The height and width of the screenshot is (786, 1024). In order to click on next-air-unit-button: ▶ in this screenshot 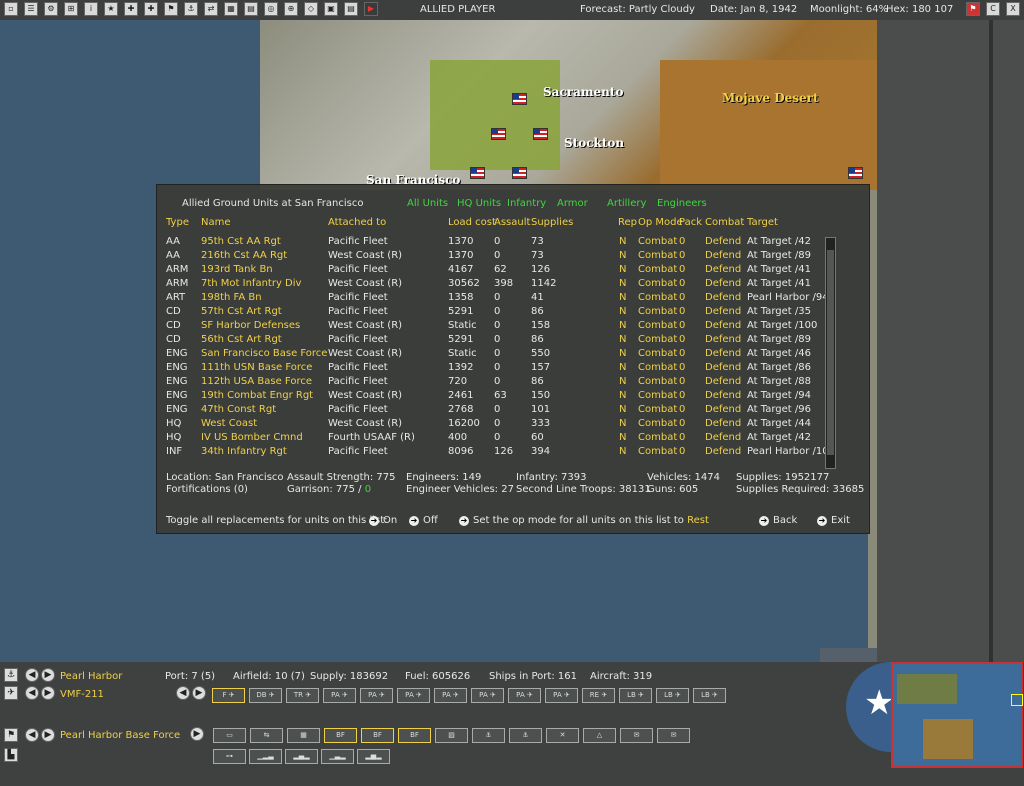, I will do `click(48, 693)`.